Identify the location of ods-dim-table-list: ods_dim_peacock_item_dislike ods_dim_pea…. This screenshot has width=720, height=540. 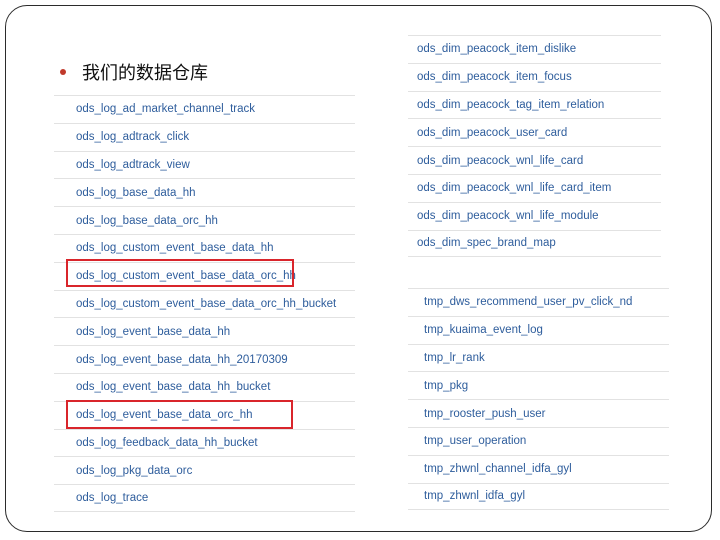
(534, 146).